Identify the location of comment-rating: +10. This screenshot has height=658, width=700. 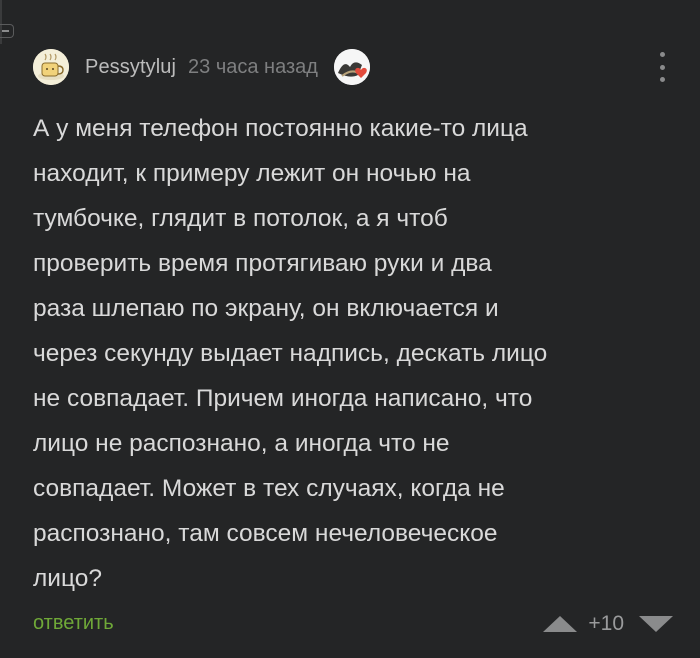
(606, 623).